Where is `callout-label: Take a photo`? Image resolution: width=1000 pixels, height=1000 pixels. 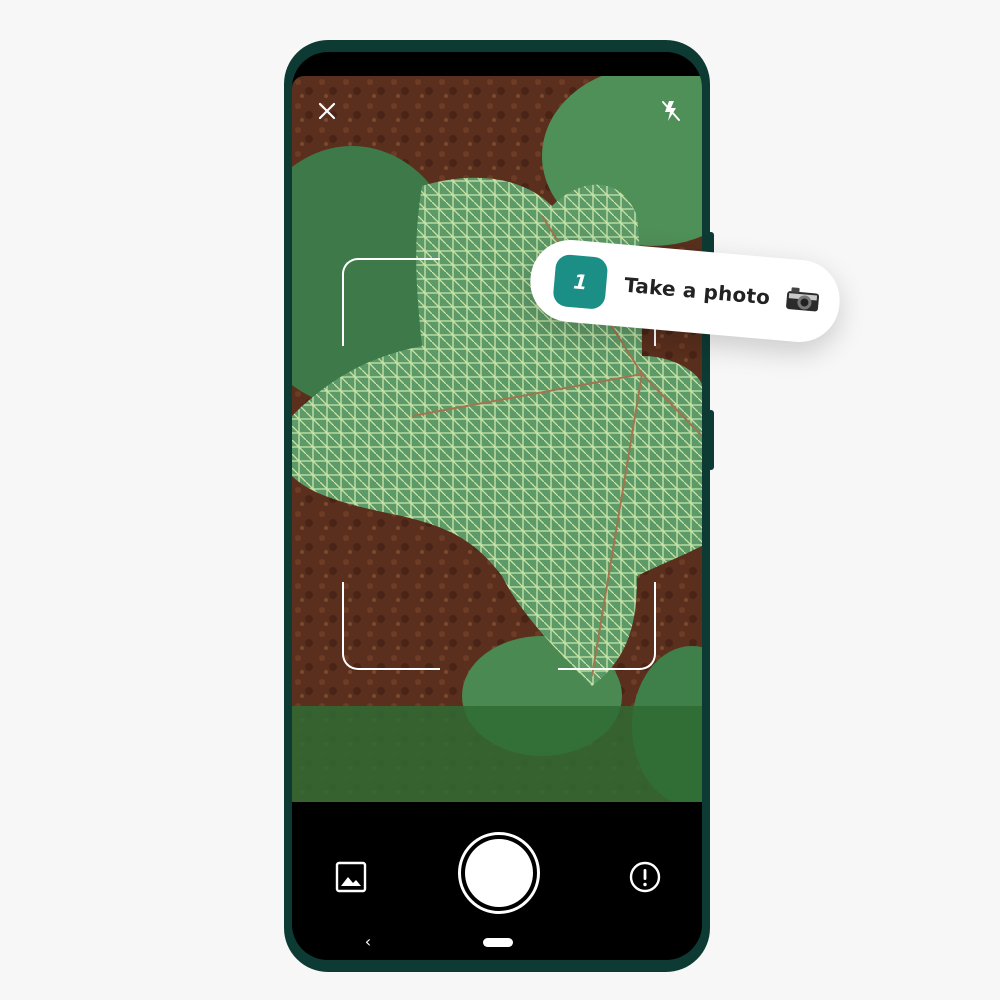 callout-label: Take a photo is located at coordinates (722, 294).